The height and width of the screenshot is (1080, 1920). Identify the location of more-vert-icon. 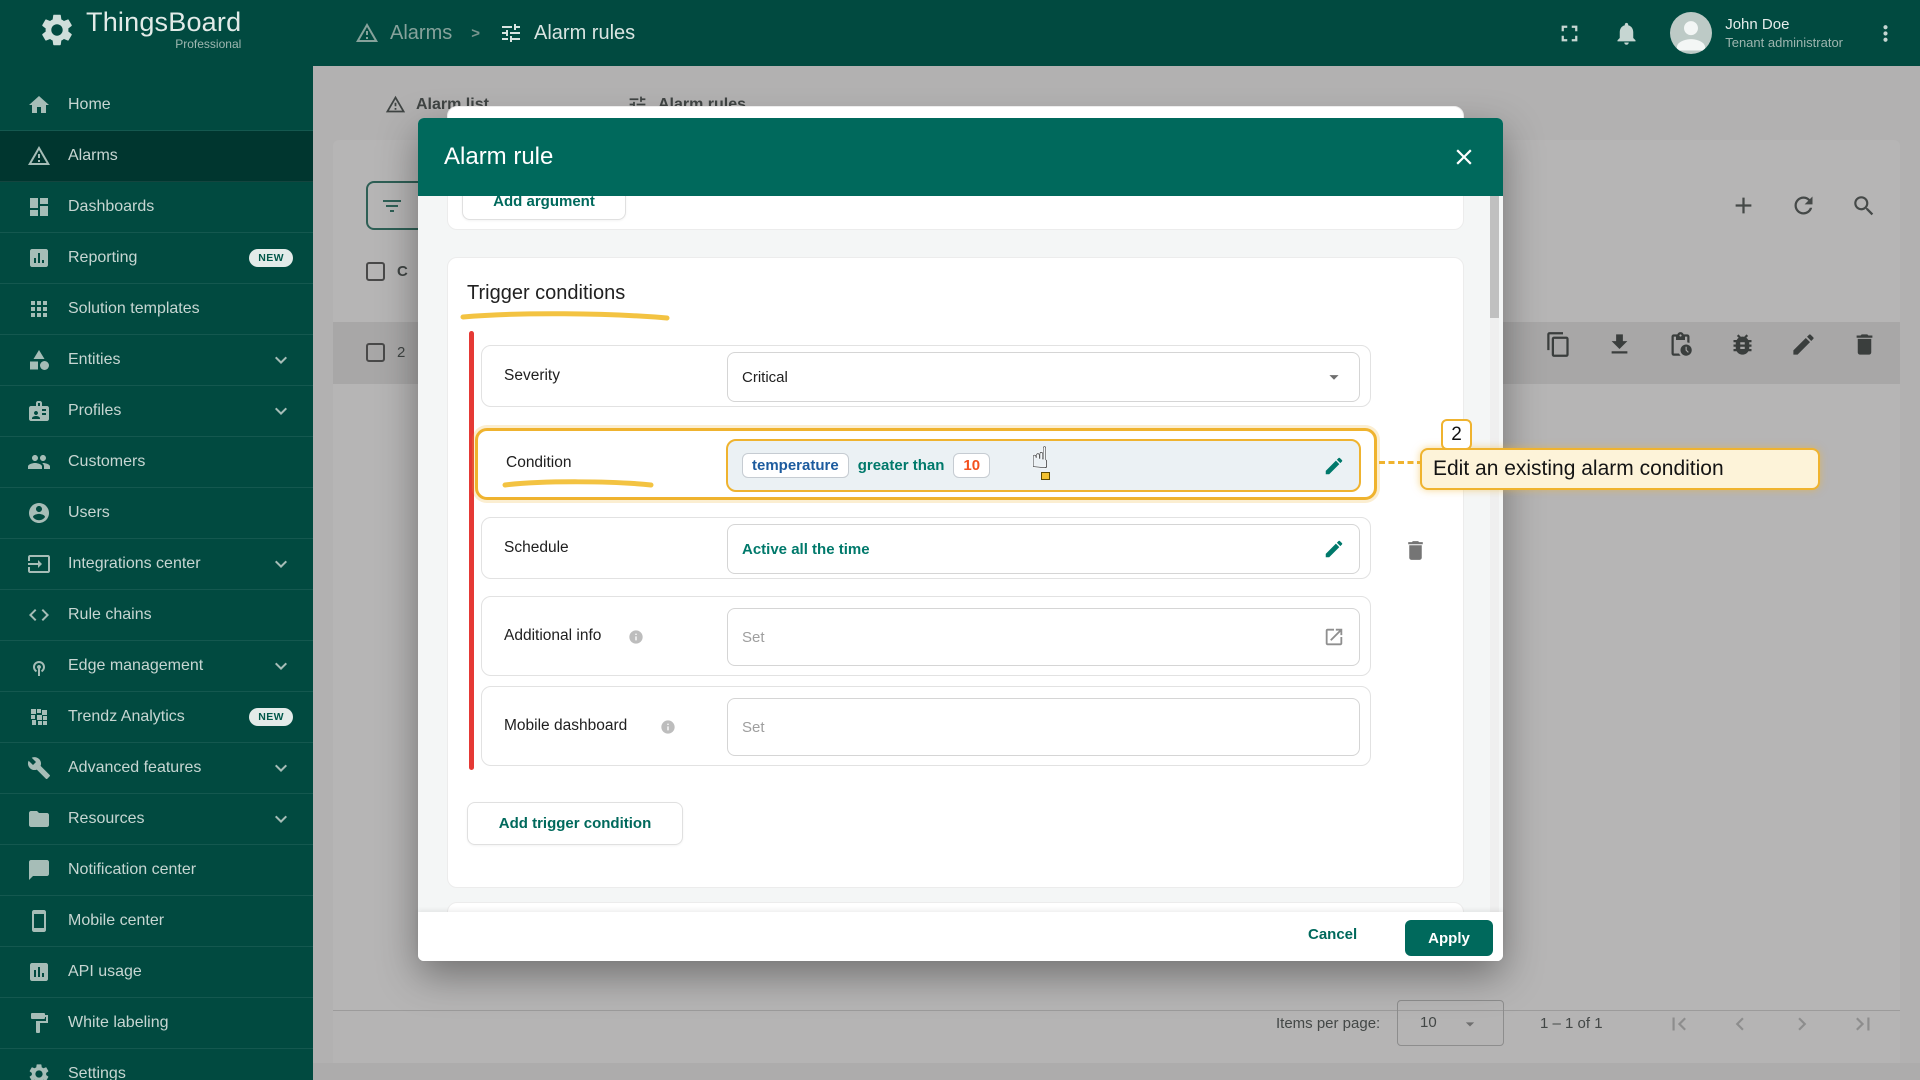
(1885, 33).